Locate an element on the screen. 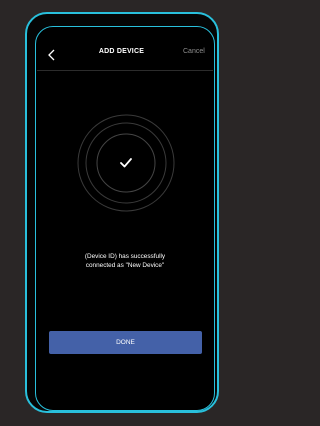  middle-ring is located at coordinates (126, 163).